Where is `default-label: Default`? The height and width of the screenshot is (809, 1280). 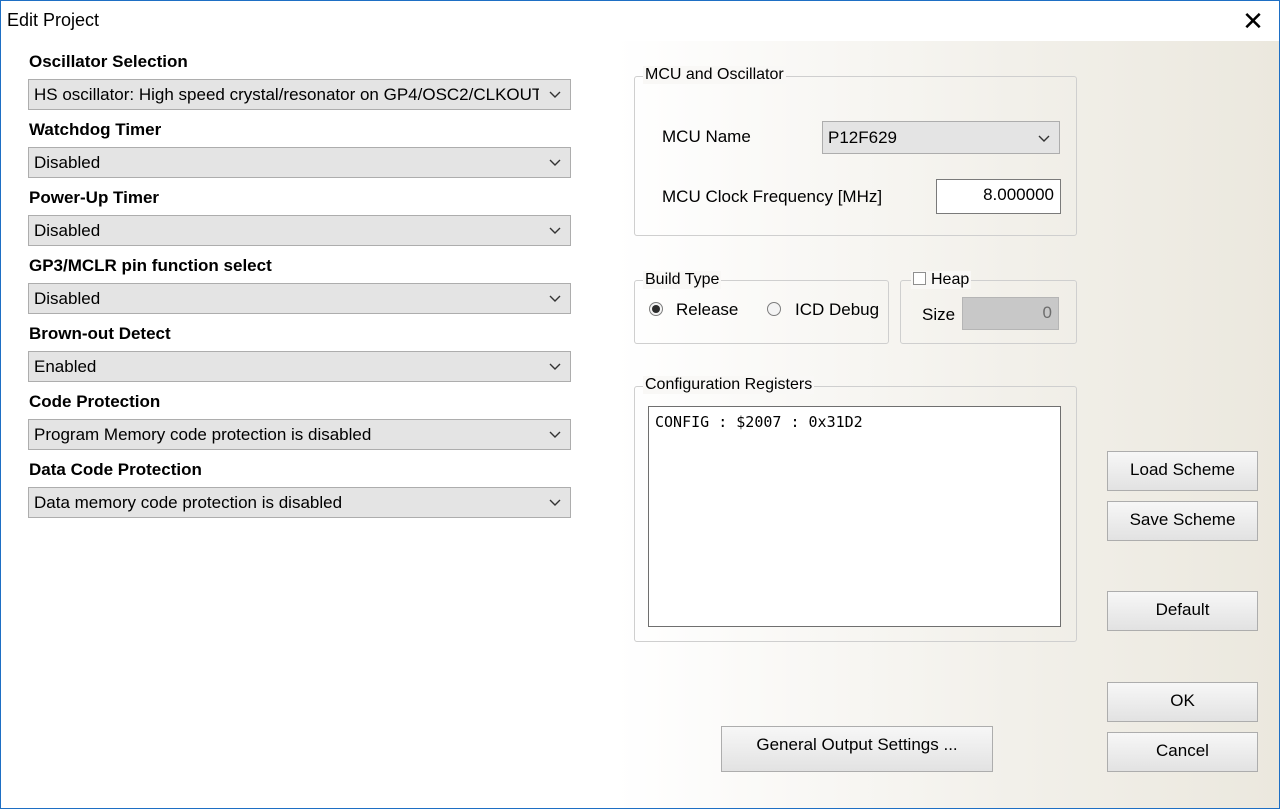
default-label: Default is located at coordinates (1182, 609).